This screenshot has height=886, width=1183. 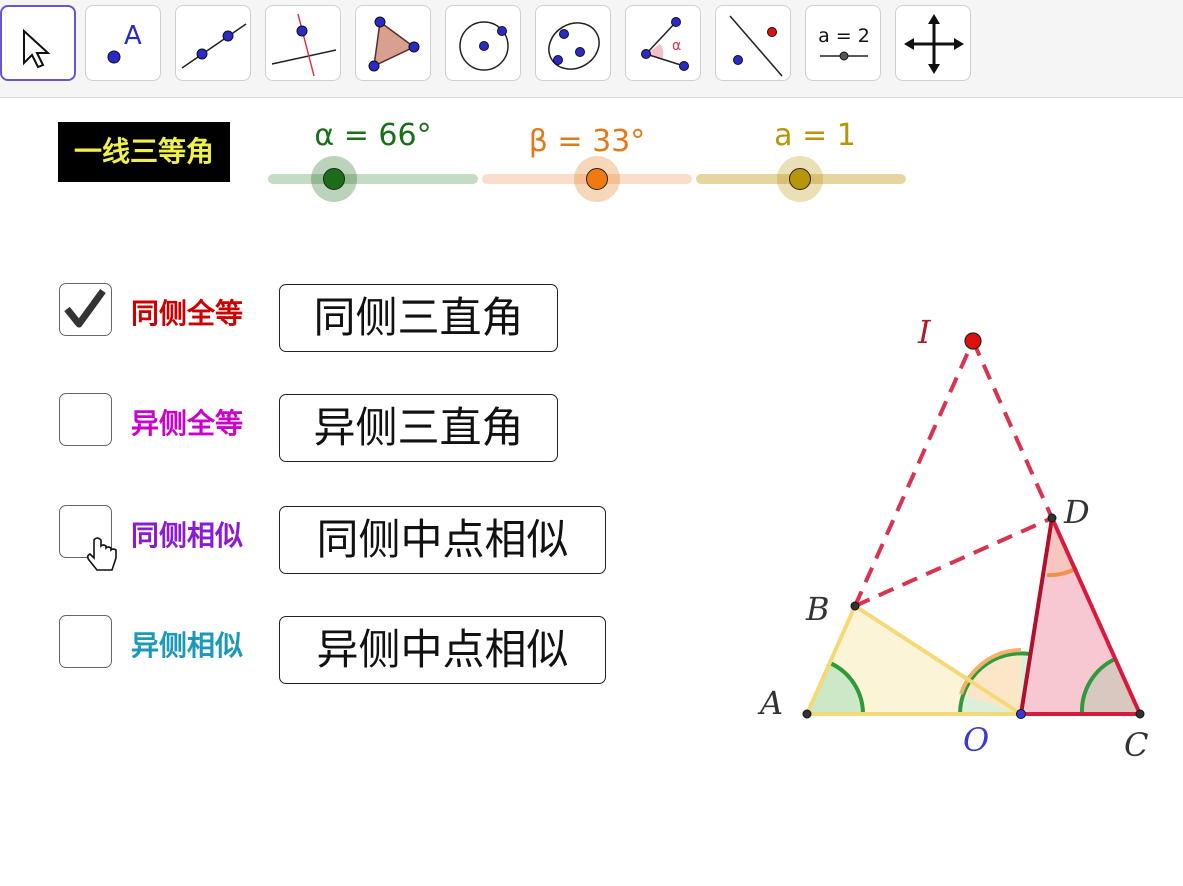 What do you see at coordinates (1136, 745) in the screenshot?
I see `label-C: C` at bounding box center [1136, 745].